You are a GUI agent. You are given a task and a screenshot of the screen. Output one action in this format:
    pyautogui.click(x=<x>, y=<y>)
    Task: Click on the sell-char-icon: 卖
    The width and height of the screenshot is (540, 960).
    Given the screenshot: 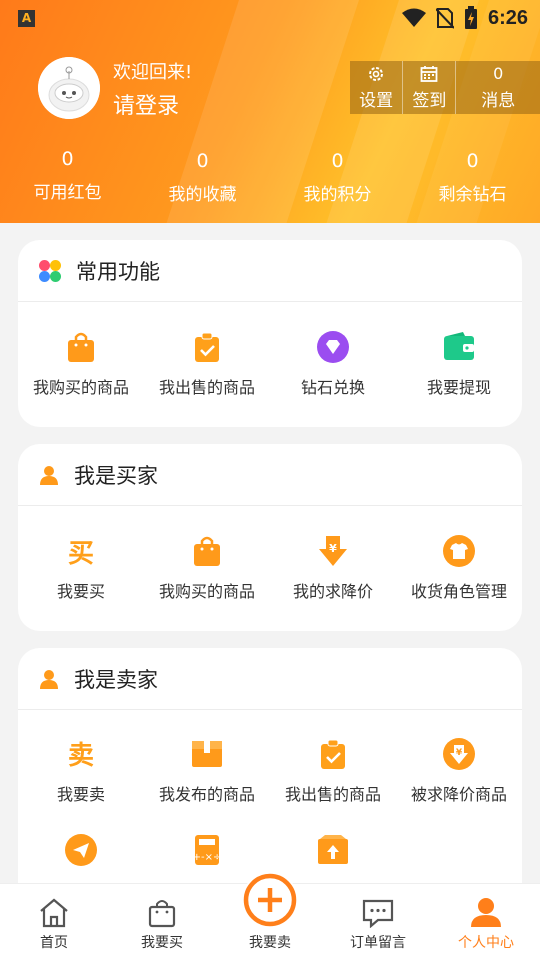 What is the action you would take?
    pyautogui.click(x=80, y=756)
    